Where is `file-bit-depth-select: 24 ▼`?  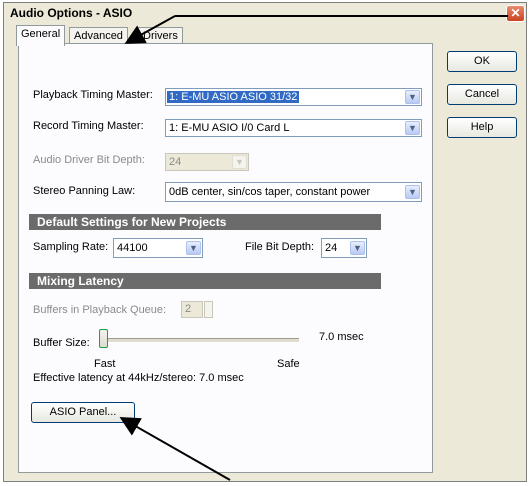
file-bit-depth-select: 24 ▼ is located at coordinates (344, 248).